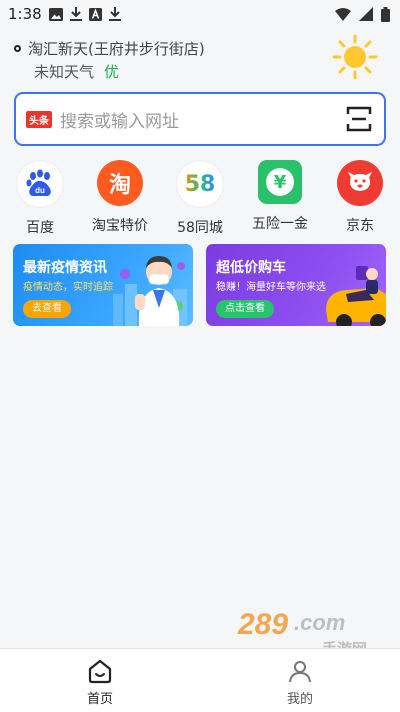 The width and height of the screenshot is (400, 712). I want to click on shortcut-baidu: du 百度, so click(40, 198).